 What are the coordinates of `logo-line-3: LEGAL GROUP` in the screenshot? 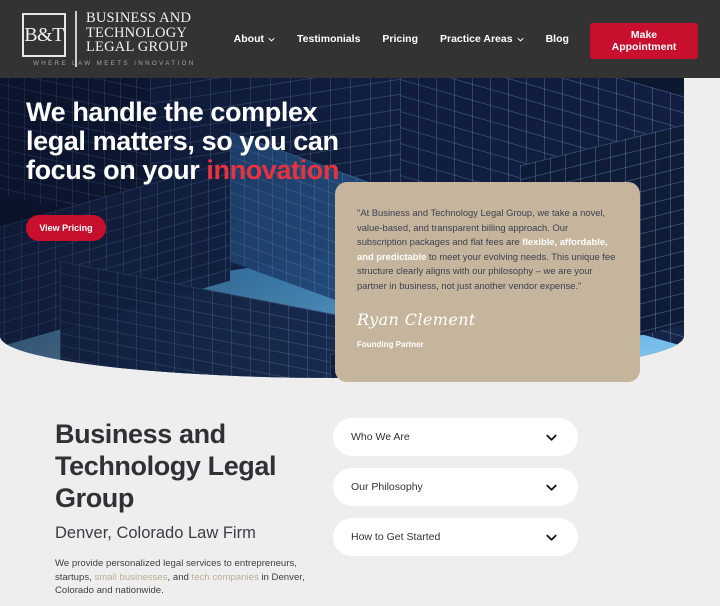 It's located at (137, 47).